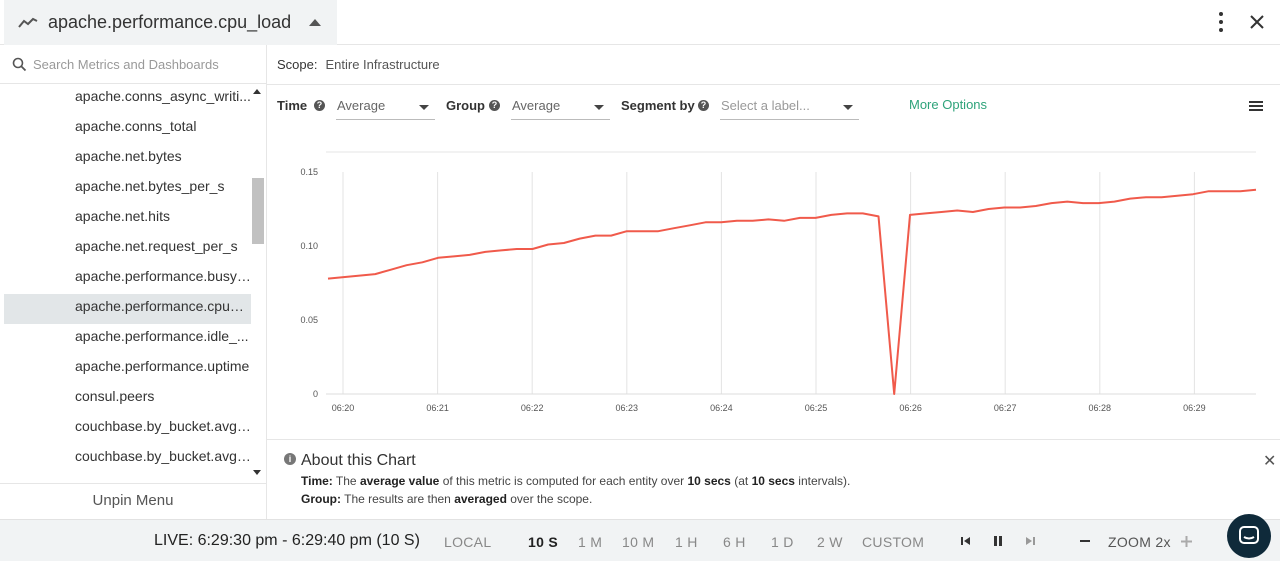 The image size is (1280, 561). Describe the element at coordinates (1030, 541) in the screenshot. I see `skip-forward-icon` at that location.